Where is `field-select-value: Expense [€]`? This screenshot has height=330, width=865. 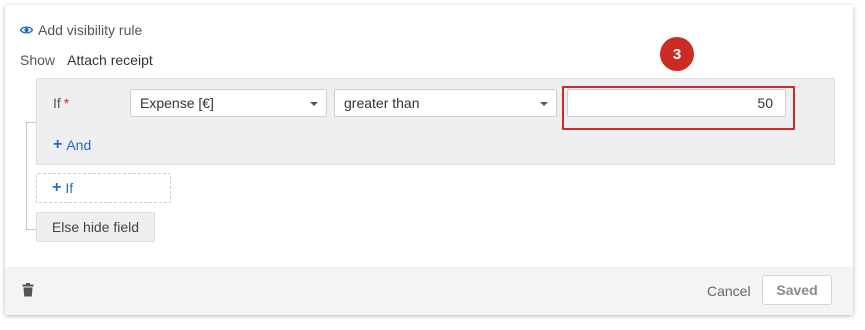
field-select-value: Expense [€] is located at coordinates (177, 103).